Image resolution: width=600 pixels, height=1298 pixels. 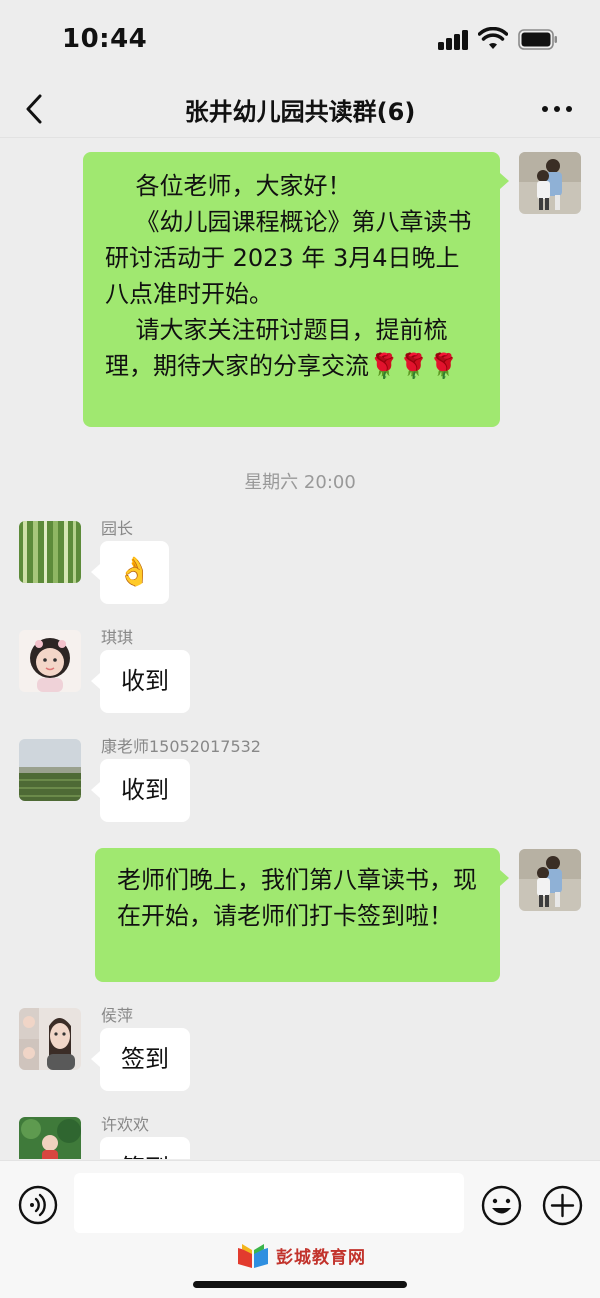 I want to click on wifi-icon, so click(x=493, y=38).